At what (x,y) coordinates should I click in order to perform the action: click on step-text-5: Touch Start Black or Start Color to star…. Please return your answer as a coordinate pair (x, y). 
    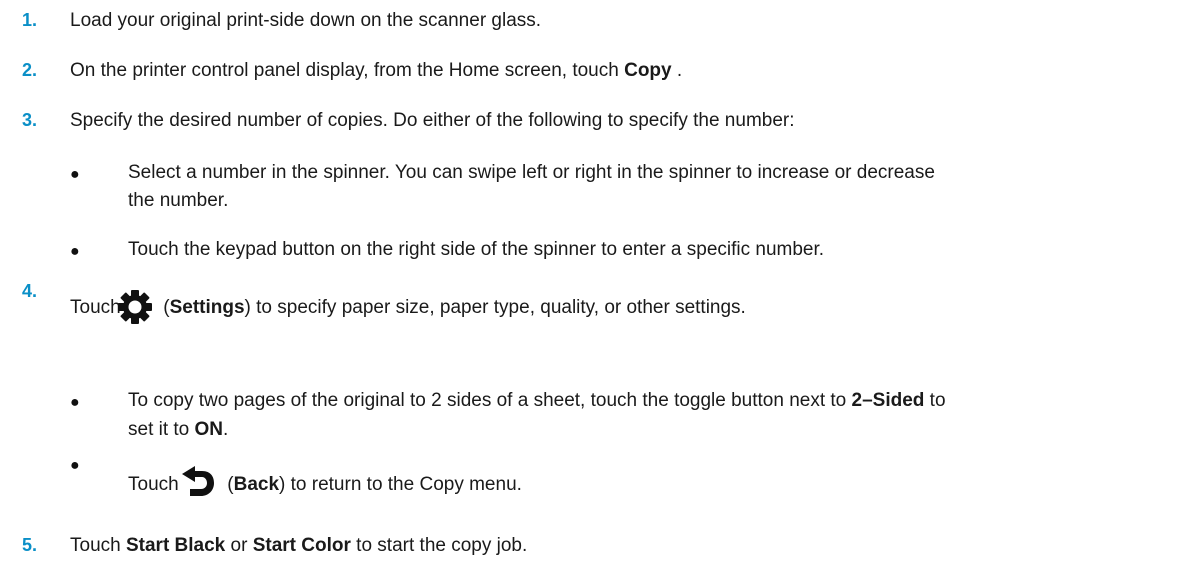
    Looking at the image, I should click on (298, 546).